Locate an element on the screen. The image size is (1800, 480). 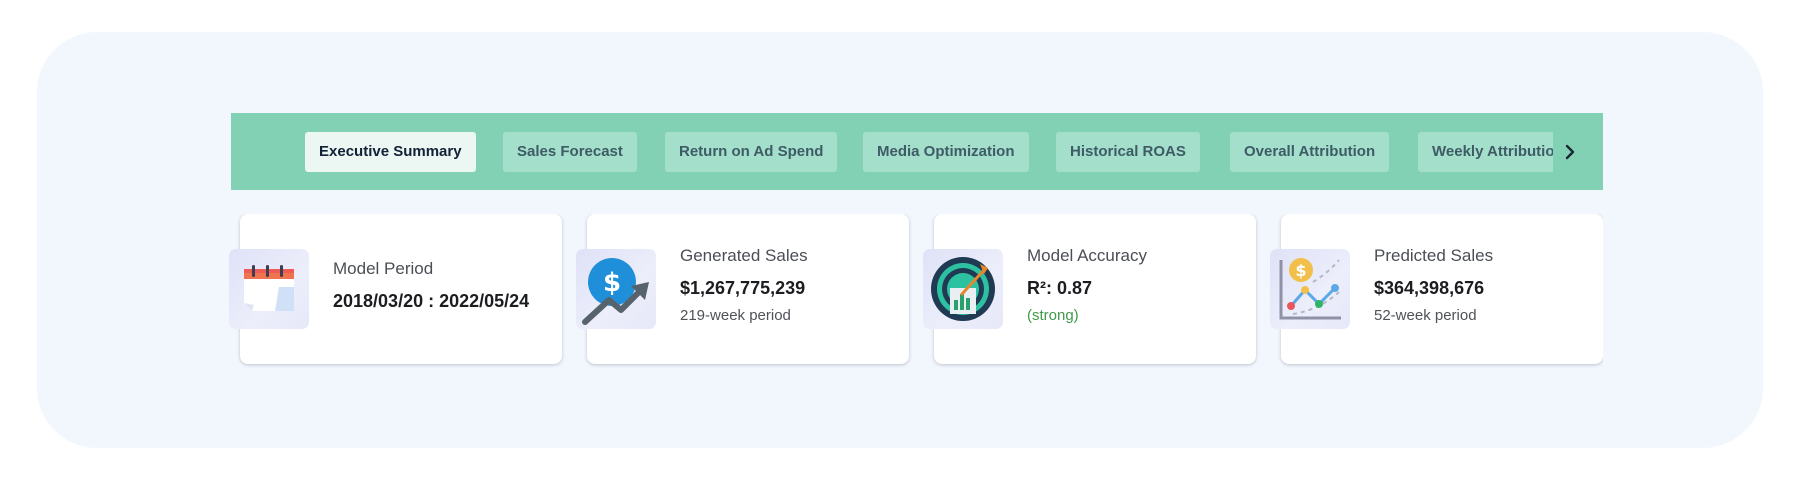
card-subtext: 52-week period is located at coordinates (1425, 315).